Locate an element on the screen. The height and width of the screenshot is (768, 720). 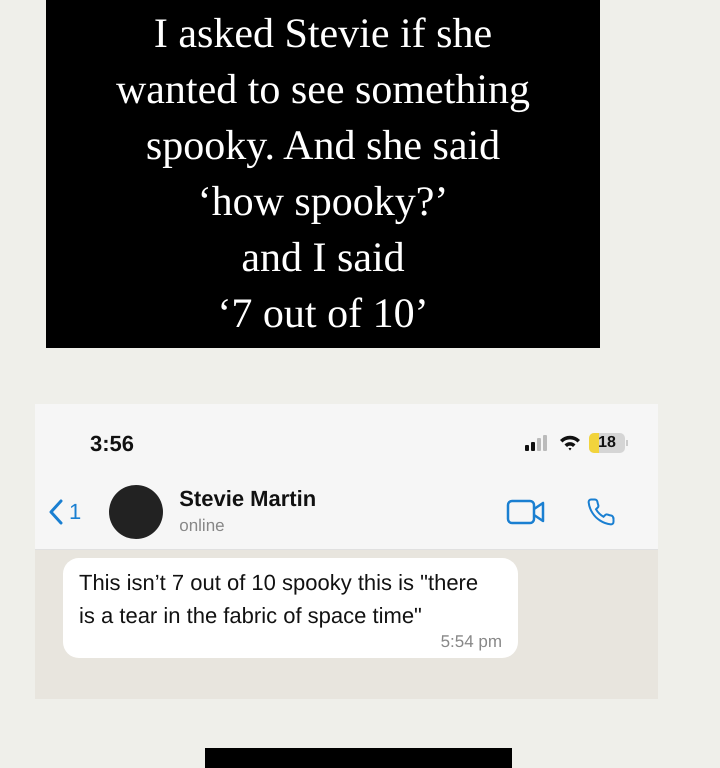
caption-line: spooky. And she said is located at coordinates (323, 147).